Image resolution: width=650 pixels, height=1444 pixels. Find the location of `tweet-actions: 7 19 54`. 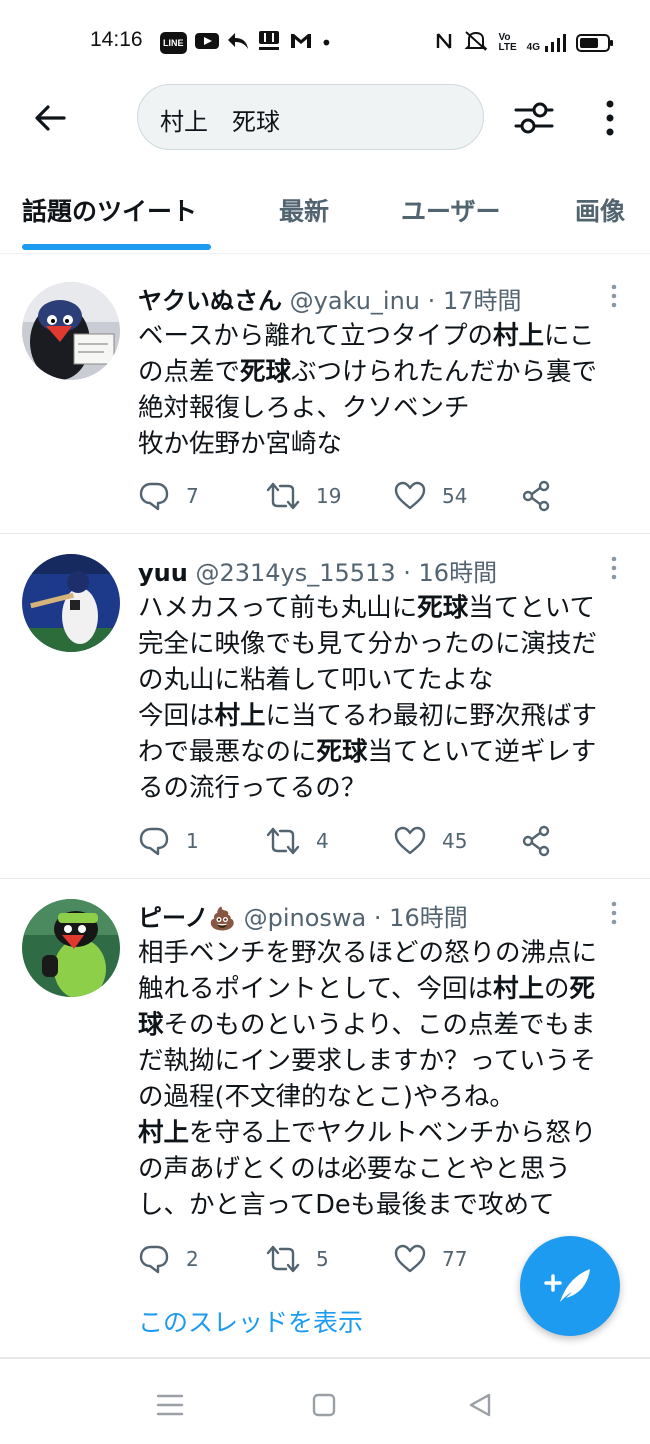

tweet-actions: 7 19 54 is located at coordinates (378, 496).